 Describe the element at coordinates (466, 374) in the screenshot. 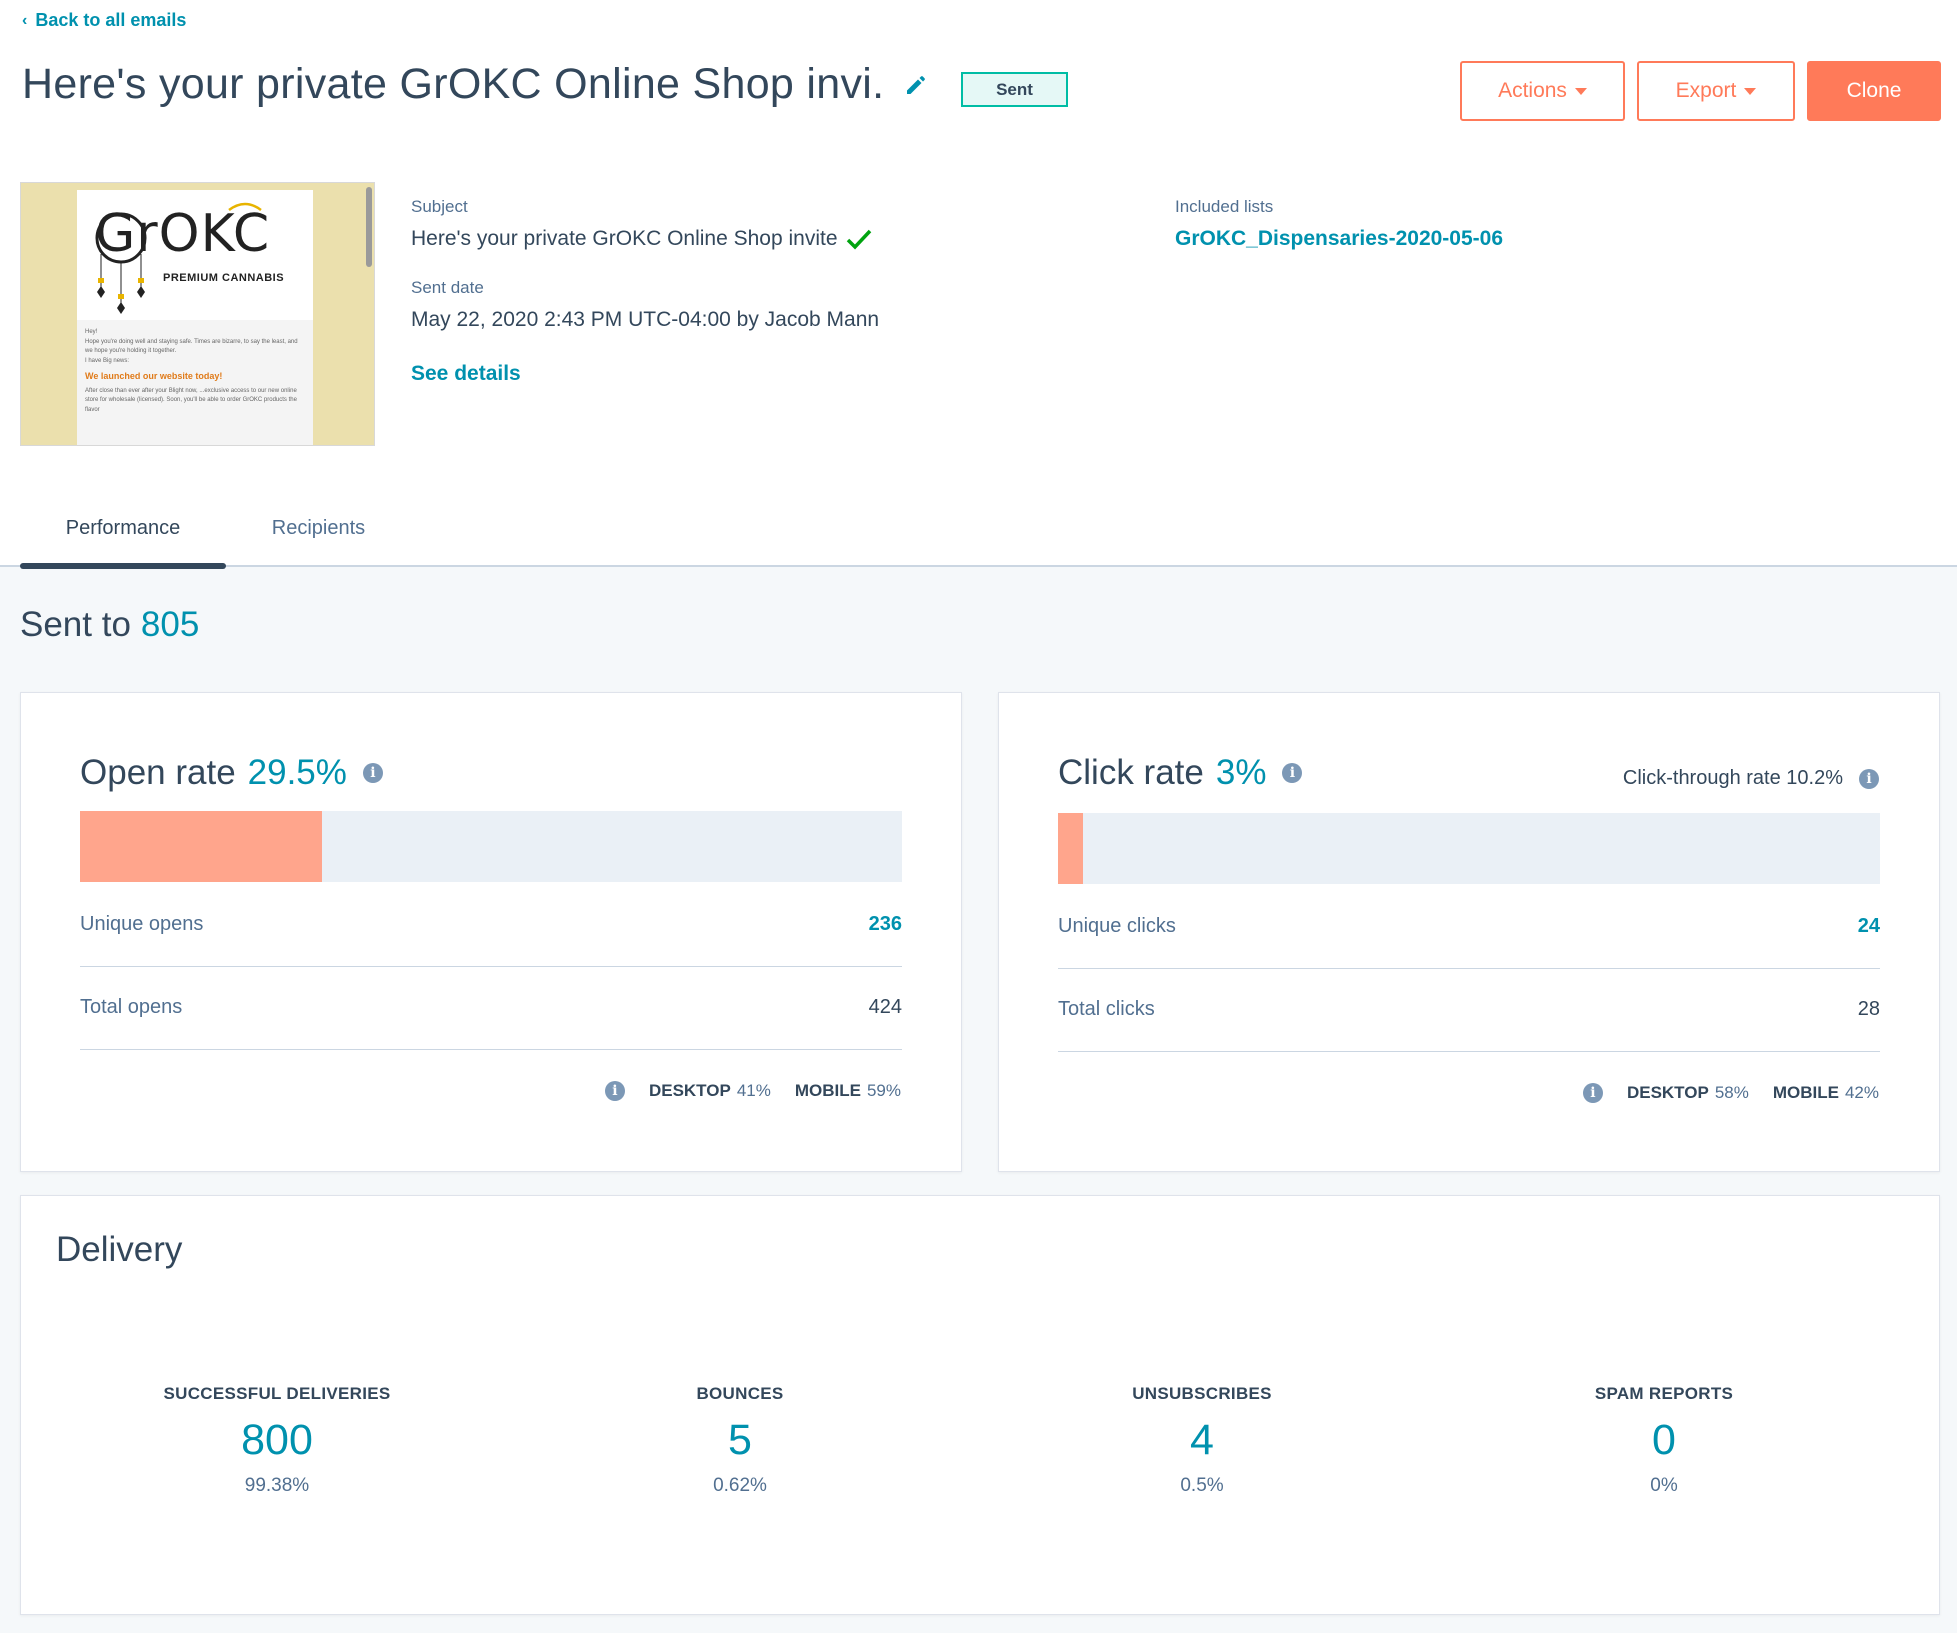

I see `see-details-link: See details` at that location.